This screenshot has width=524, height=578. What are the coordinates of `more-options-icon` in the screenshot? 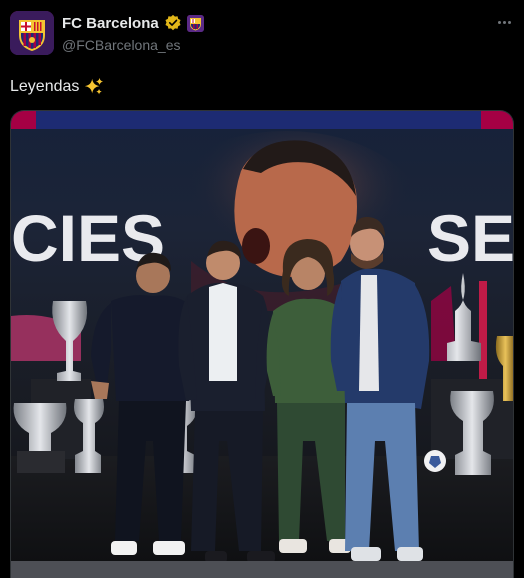 It's located at (504, 22).